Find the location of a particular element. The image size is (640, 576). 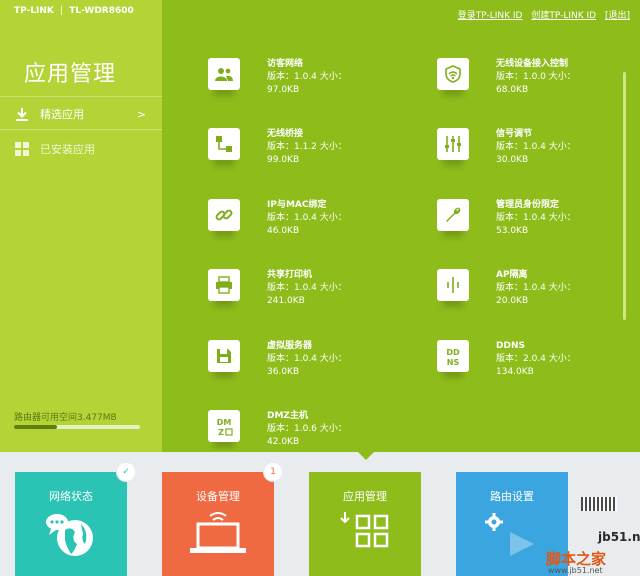

tile-device-management: 设备管理 is located at coordinates (218, 524).